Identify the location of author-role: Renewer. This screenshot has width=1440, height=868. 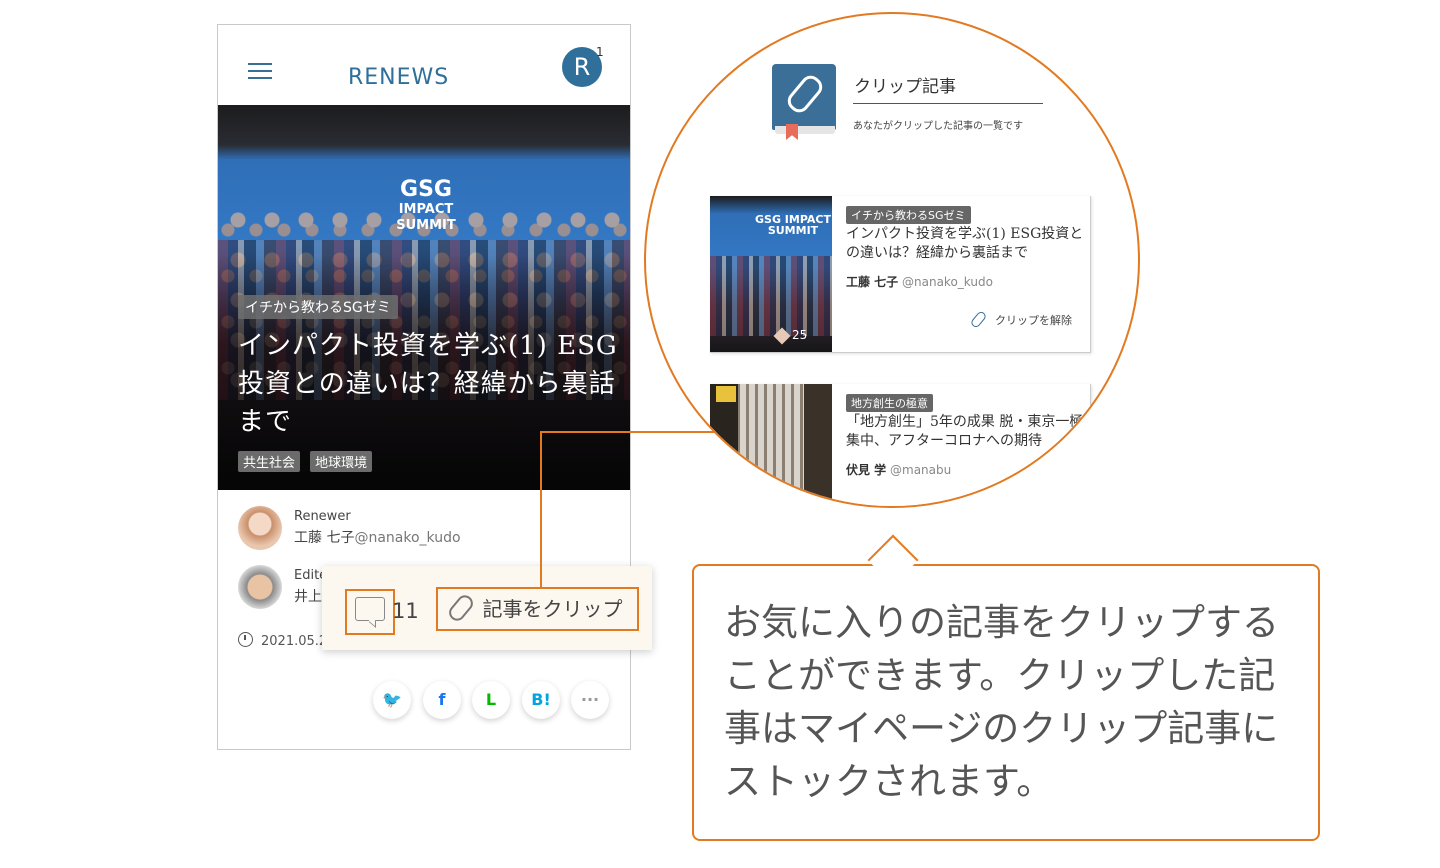
(322, 516).